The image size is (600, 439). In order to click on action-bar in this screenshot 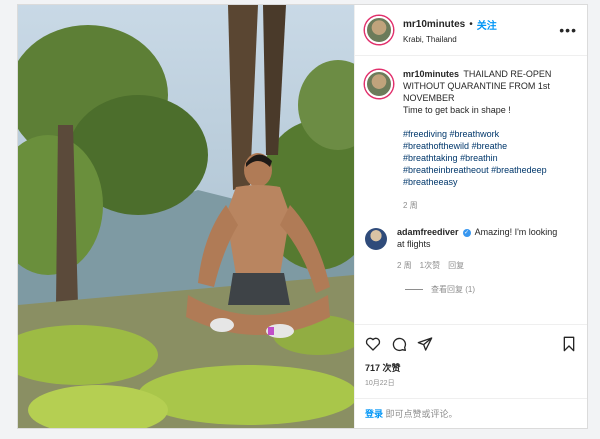, I will do `click(471, 339)`.